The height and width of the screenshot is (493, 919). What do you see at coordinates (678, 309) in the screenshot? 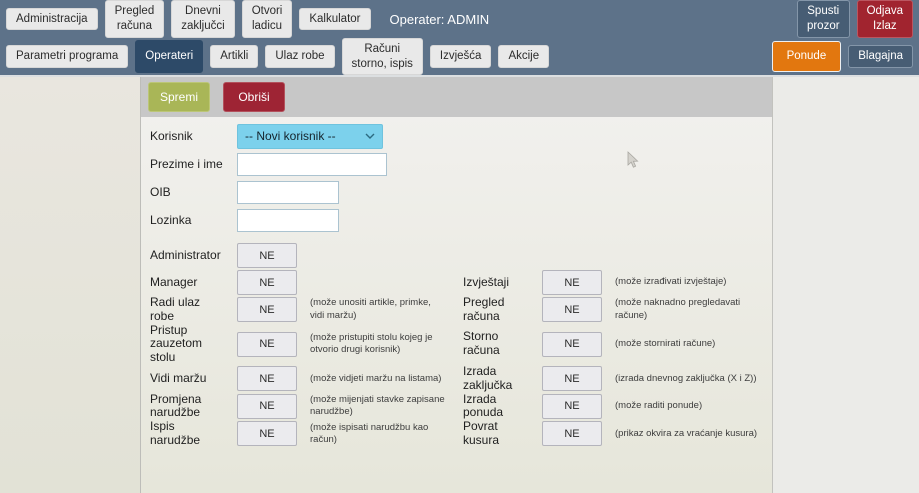
I see `permission-hint: (može naknadno pregledavati račune)` at bounding box center [678, 309].